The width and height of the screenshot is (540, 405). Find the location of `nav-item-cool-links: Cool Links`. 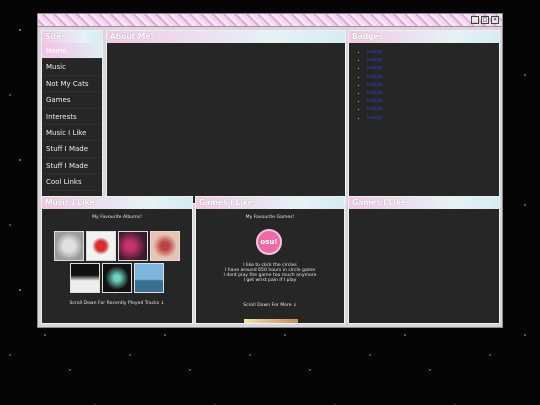

nav-item-cool-links: Cool Links is located at coordinates (72, 182).